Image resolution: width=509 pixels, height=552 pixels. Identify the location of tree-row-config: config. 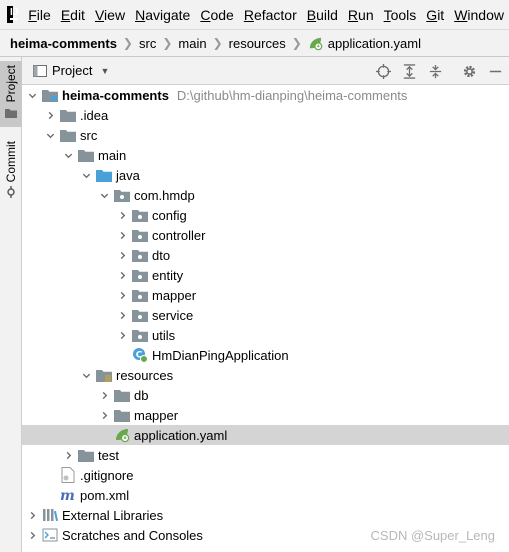
(265, 215).